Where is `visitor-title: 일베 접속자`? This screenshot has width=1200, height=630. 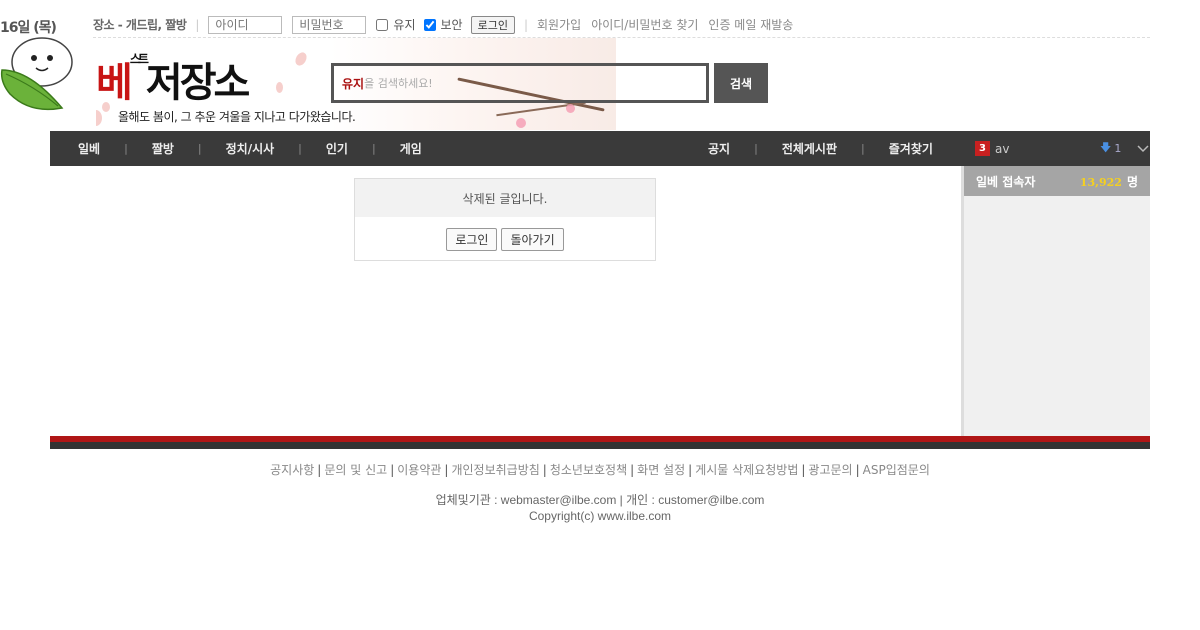
visitor-title: 일베 접속자 is located at coordinates (1006, 181).